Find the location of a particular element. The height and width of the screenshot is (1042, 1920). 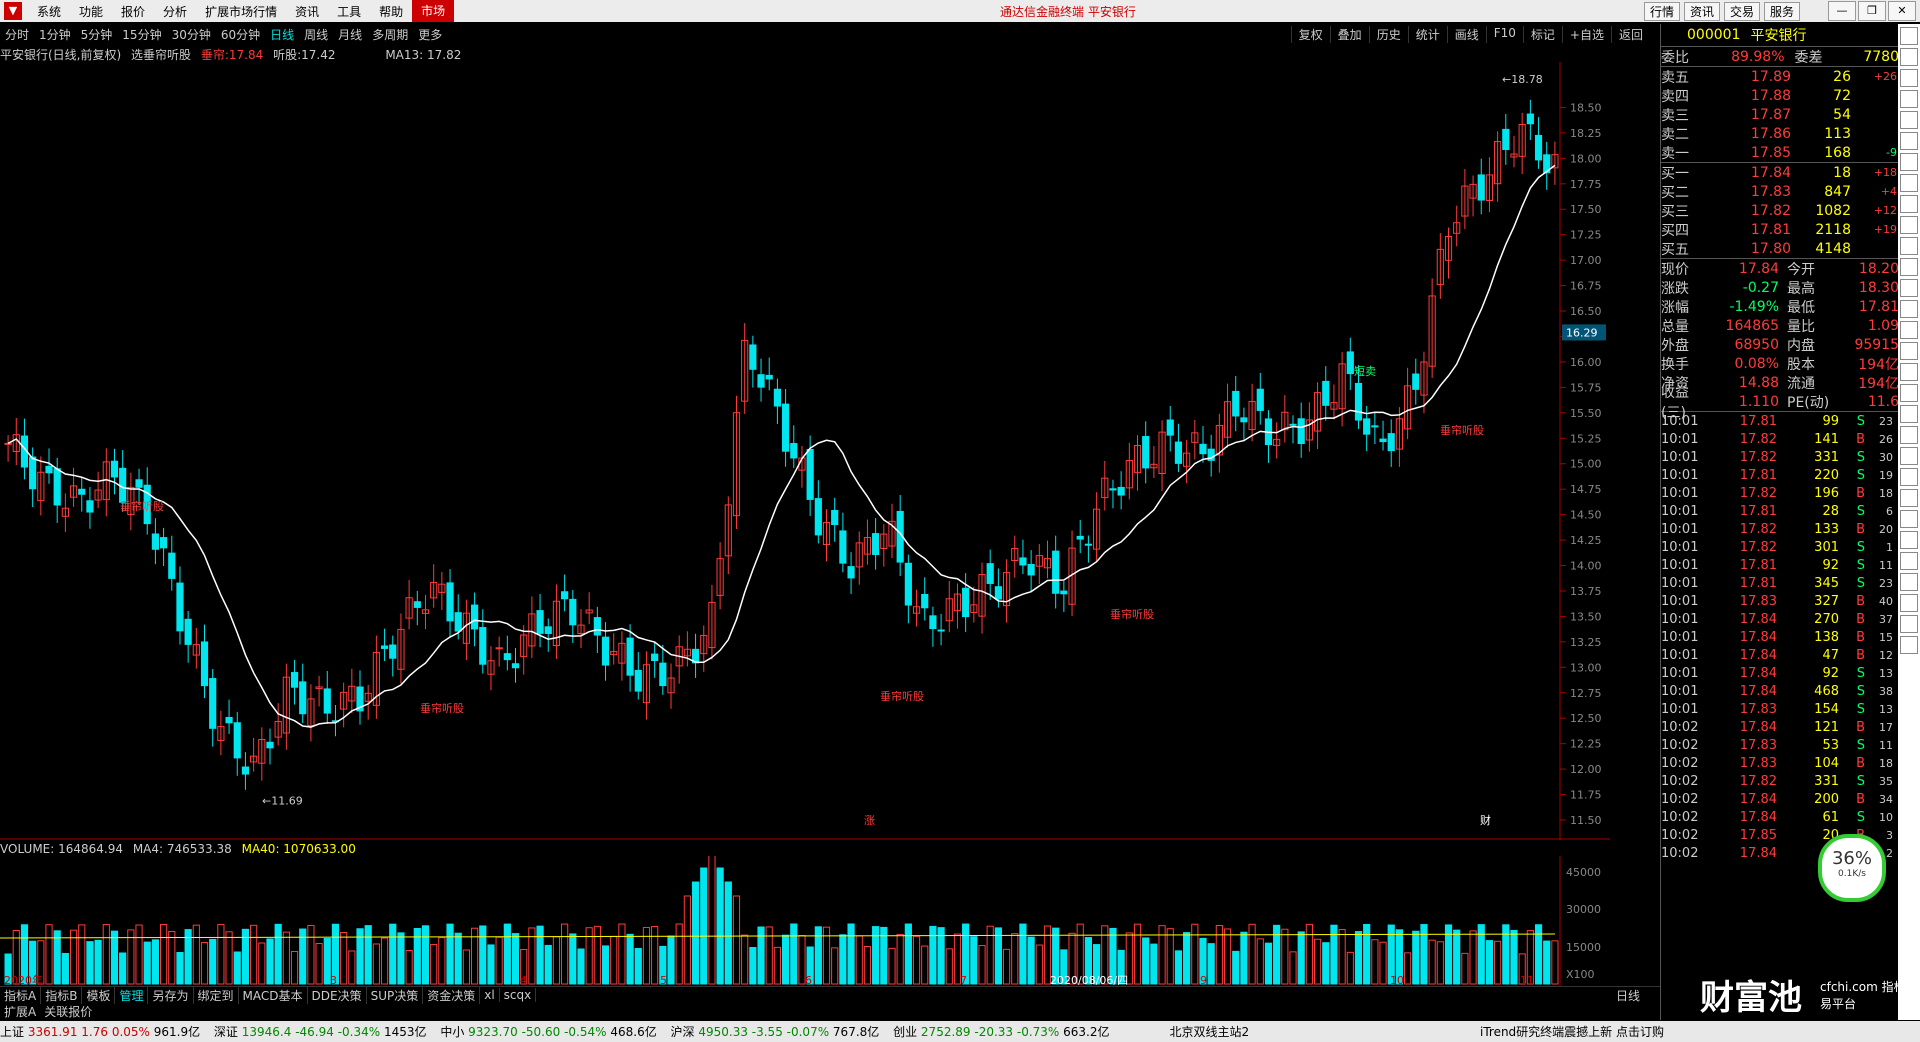

index-quote: 创业 2752.89 -20.33 -0.73% 663.2亿 is located at coordinates (1001, 1032).